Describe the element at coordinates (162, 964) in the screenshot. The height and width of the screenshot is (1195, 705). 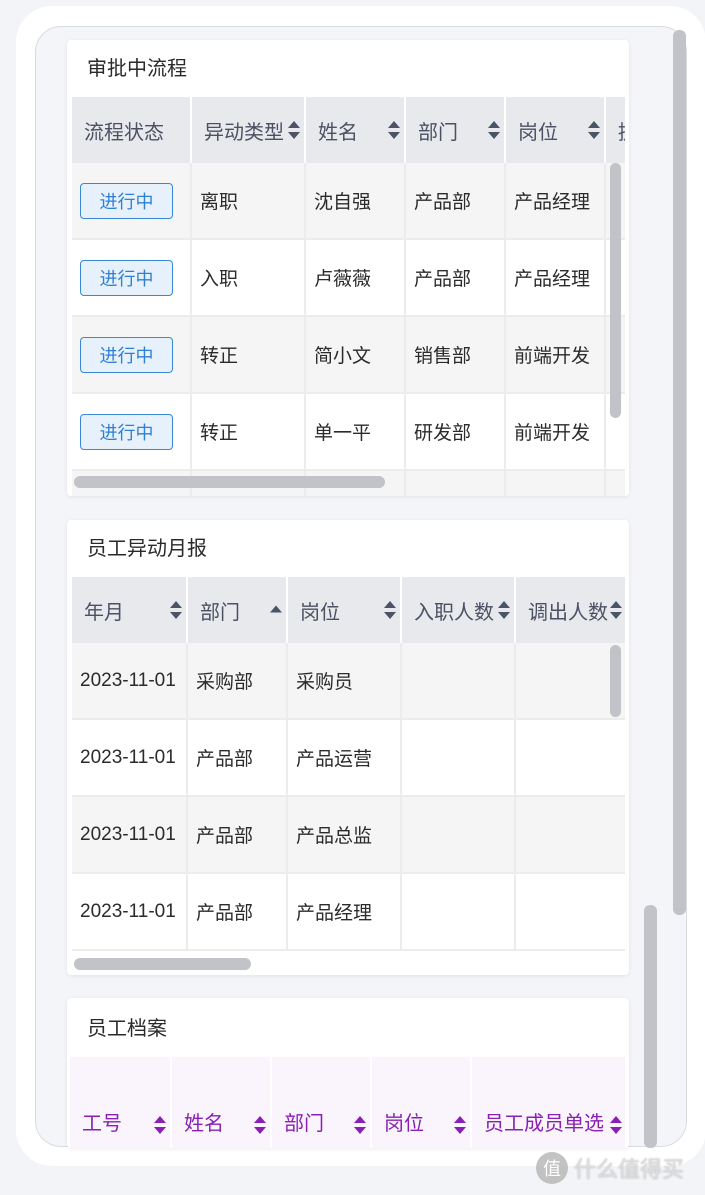
I see `monthly-hscroll-thumb` at that location.